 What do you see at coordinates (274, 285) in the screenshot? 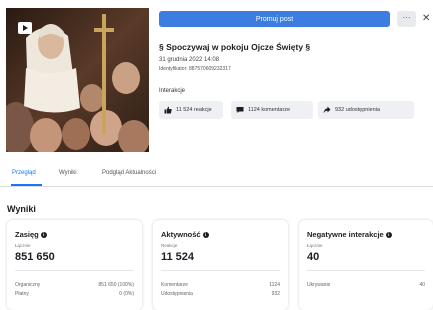
I see `comments-value: 1124` at bounding box center [274, 285].